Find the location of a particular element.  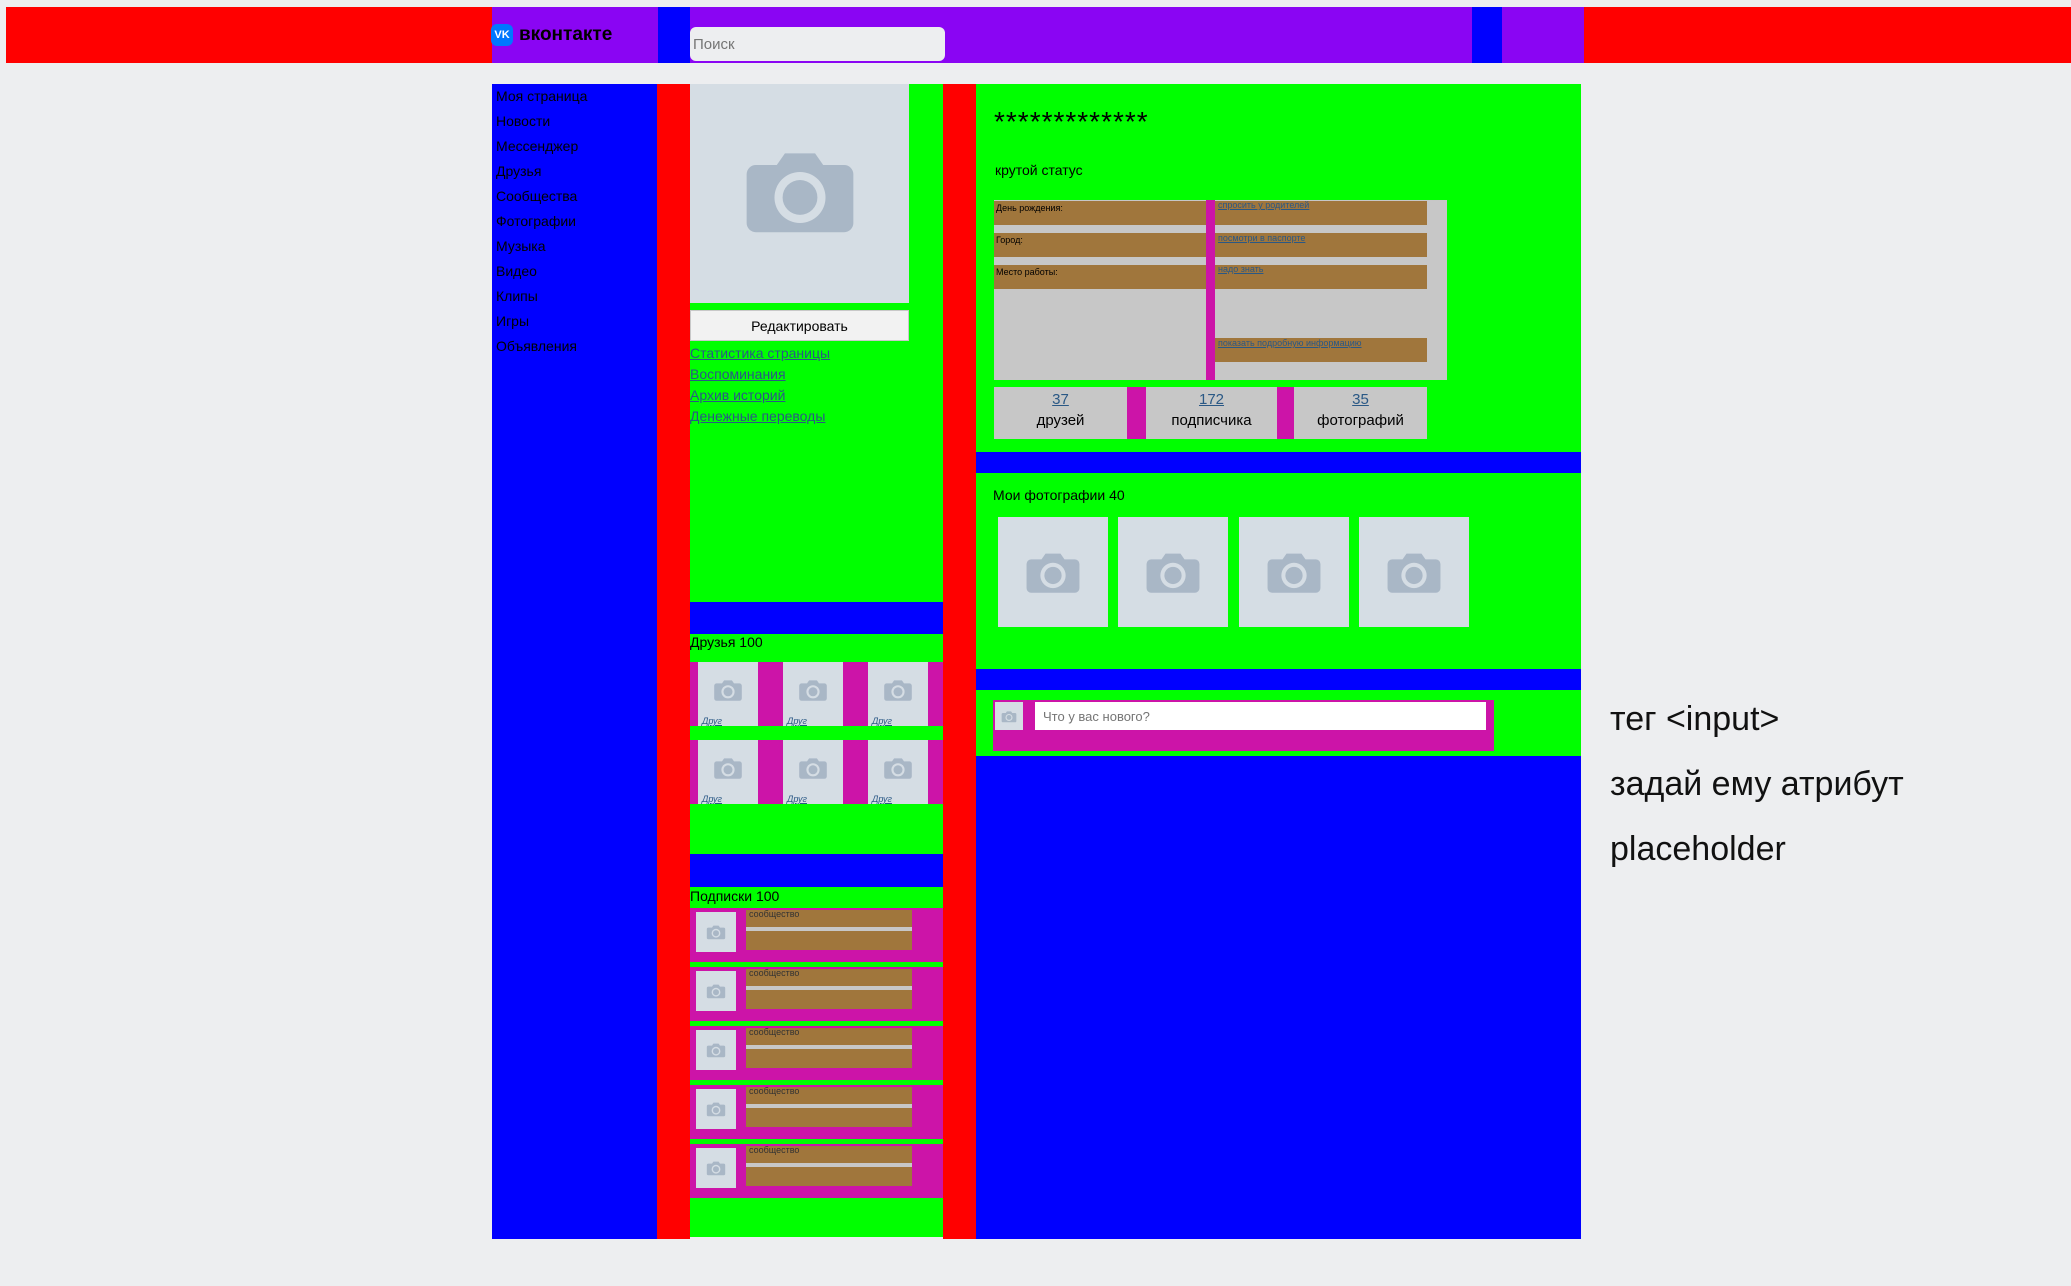

counter-friends: 37 друзей is located at coordinates (1060, 413).